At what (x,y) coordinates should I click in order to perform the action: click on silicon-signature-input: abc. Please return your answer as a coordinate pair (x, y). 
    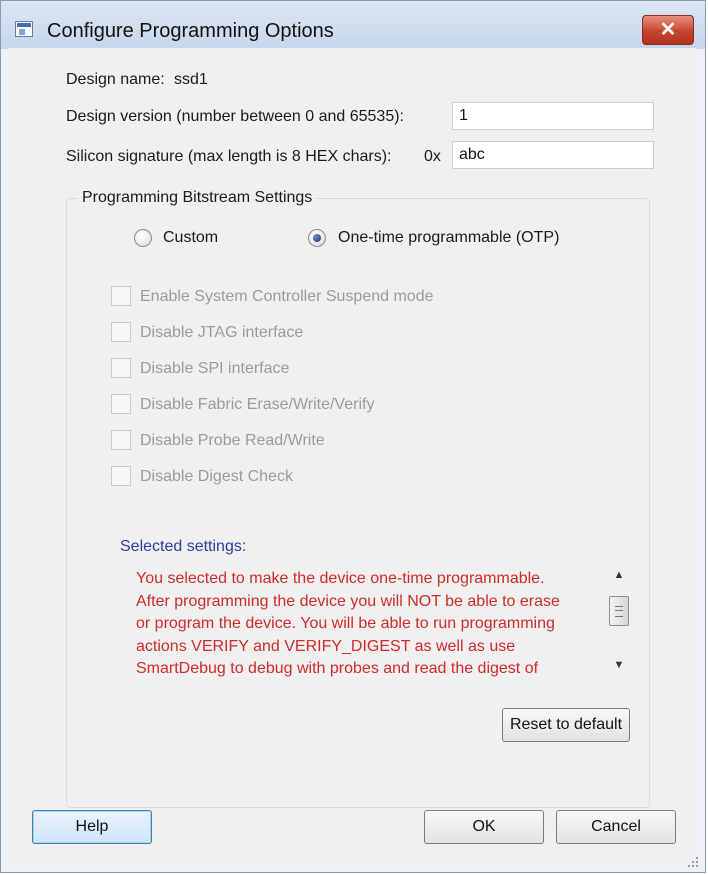
    Looking at the image, I should click on (553, 155).